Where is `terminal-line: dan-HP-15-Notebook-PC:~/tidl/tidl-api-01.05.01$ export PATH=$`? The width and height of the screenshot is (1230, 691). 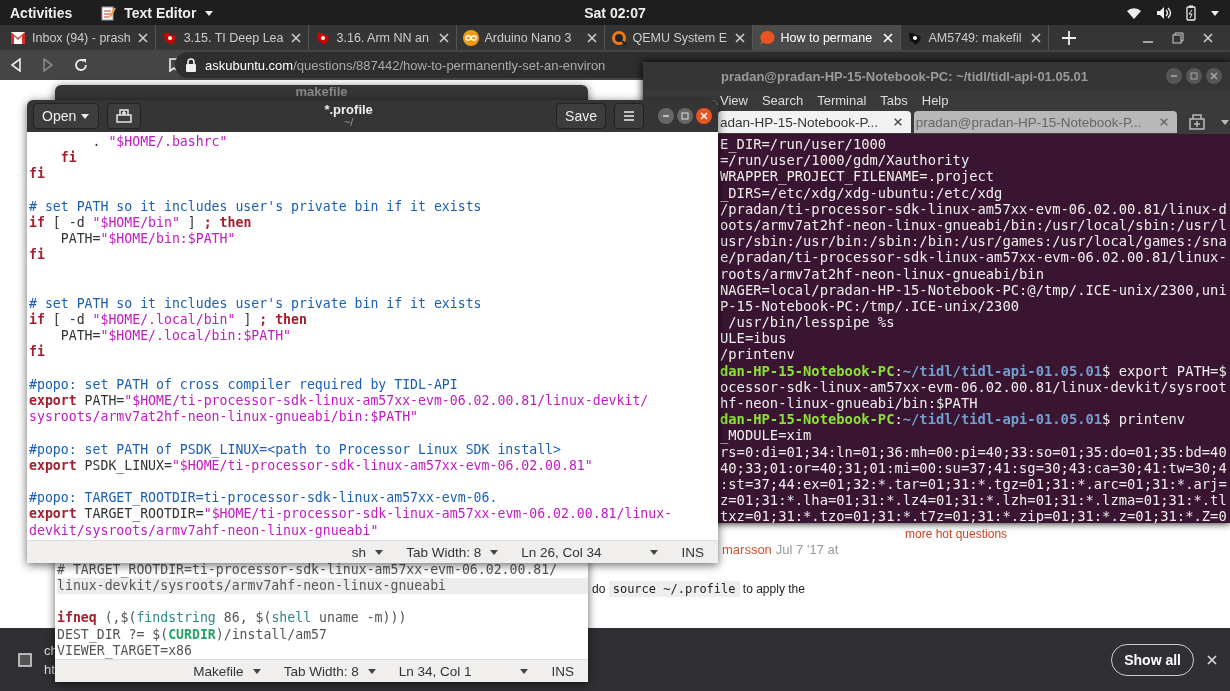 terminal-line: dan-HP-15-Notebook-PC:~/tidl/tidl-api-01.05.01$ export PATH=$ is located at coordinates (974, 370).